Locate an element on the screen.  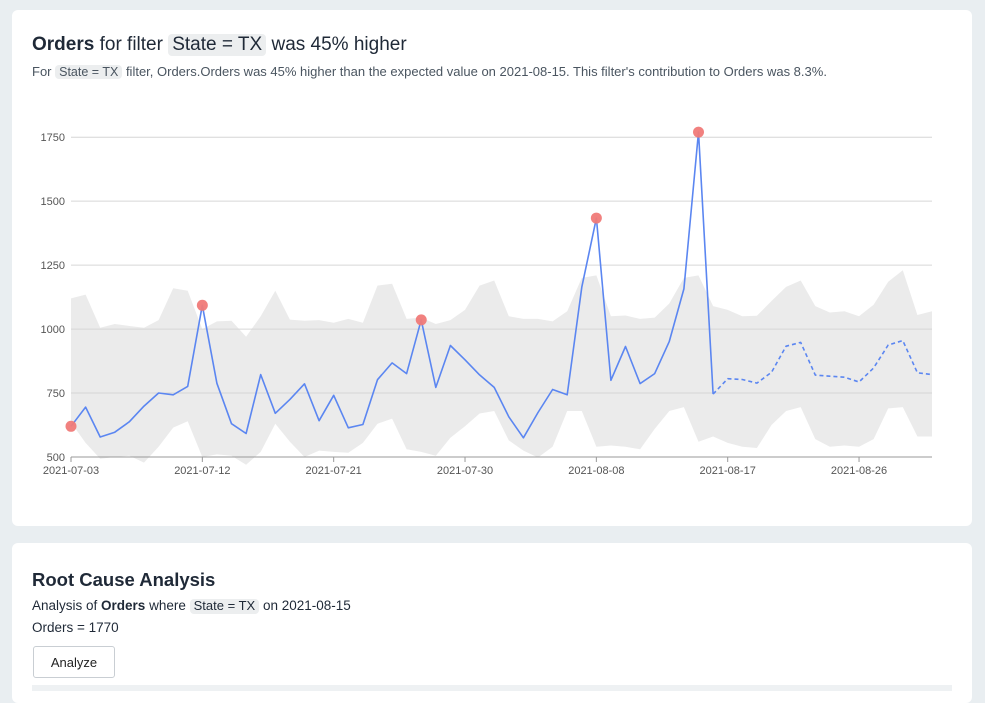
x-tick-label: 2021-07-30 is located at coordinates (465, 471).